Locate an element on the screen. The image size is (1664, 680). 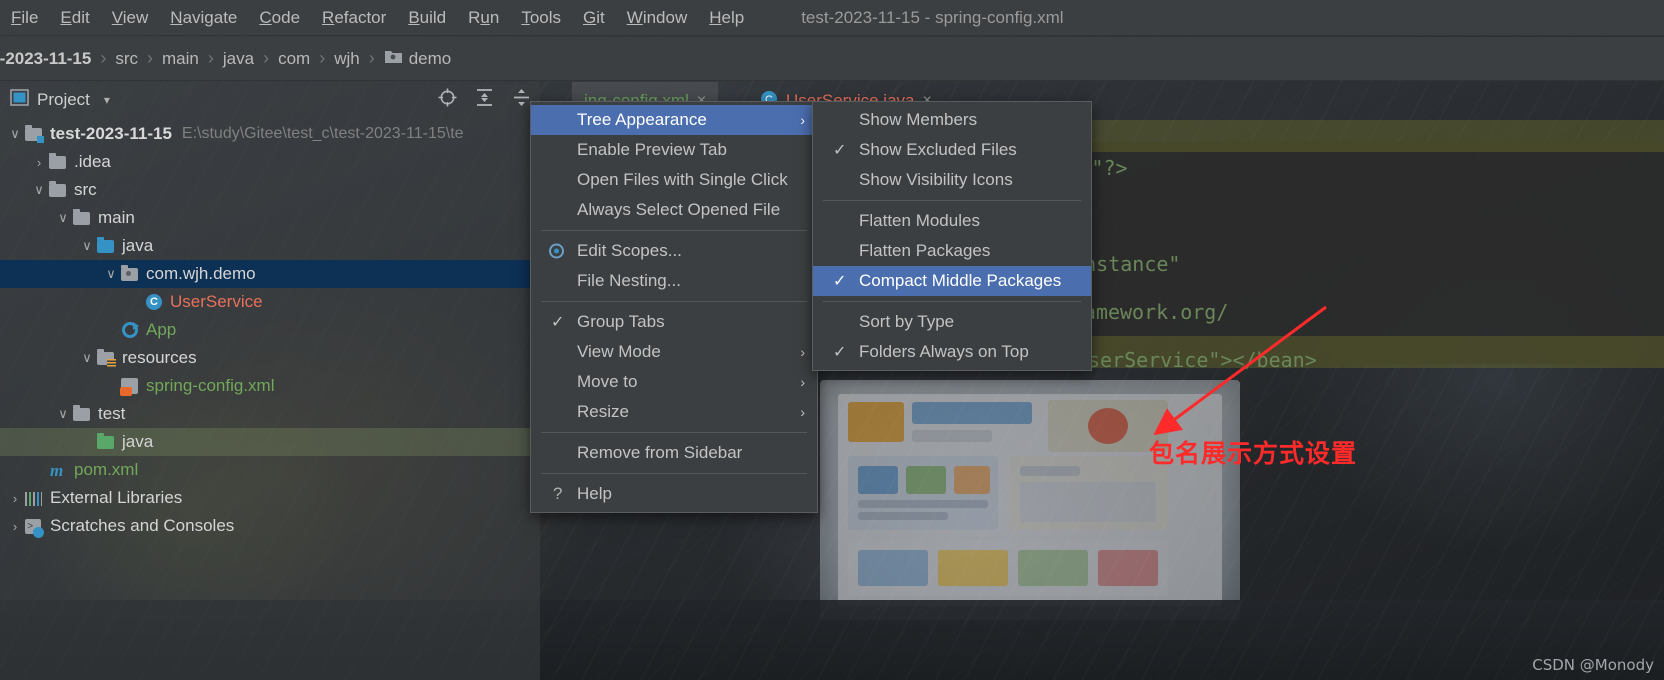
code-line: <?xml version="1.0" encoding="UTF-8"?> is located at coordinates (1109, 168).